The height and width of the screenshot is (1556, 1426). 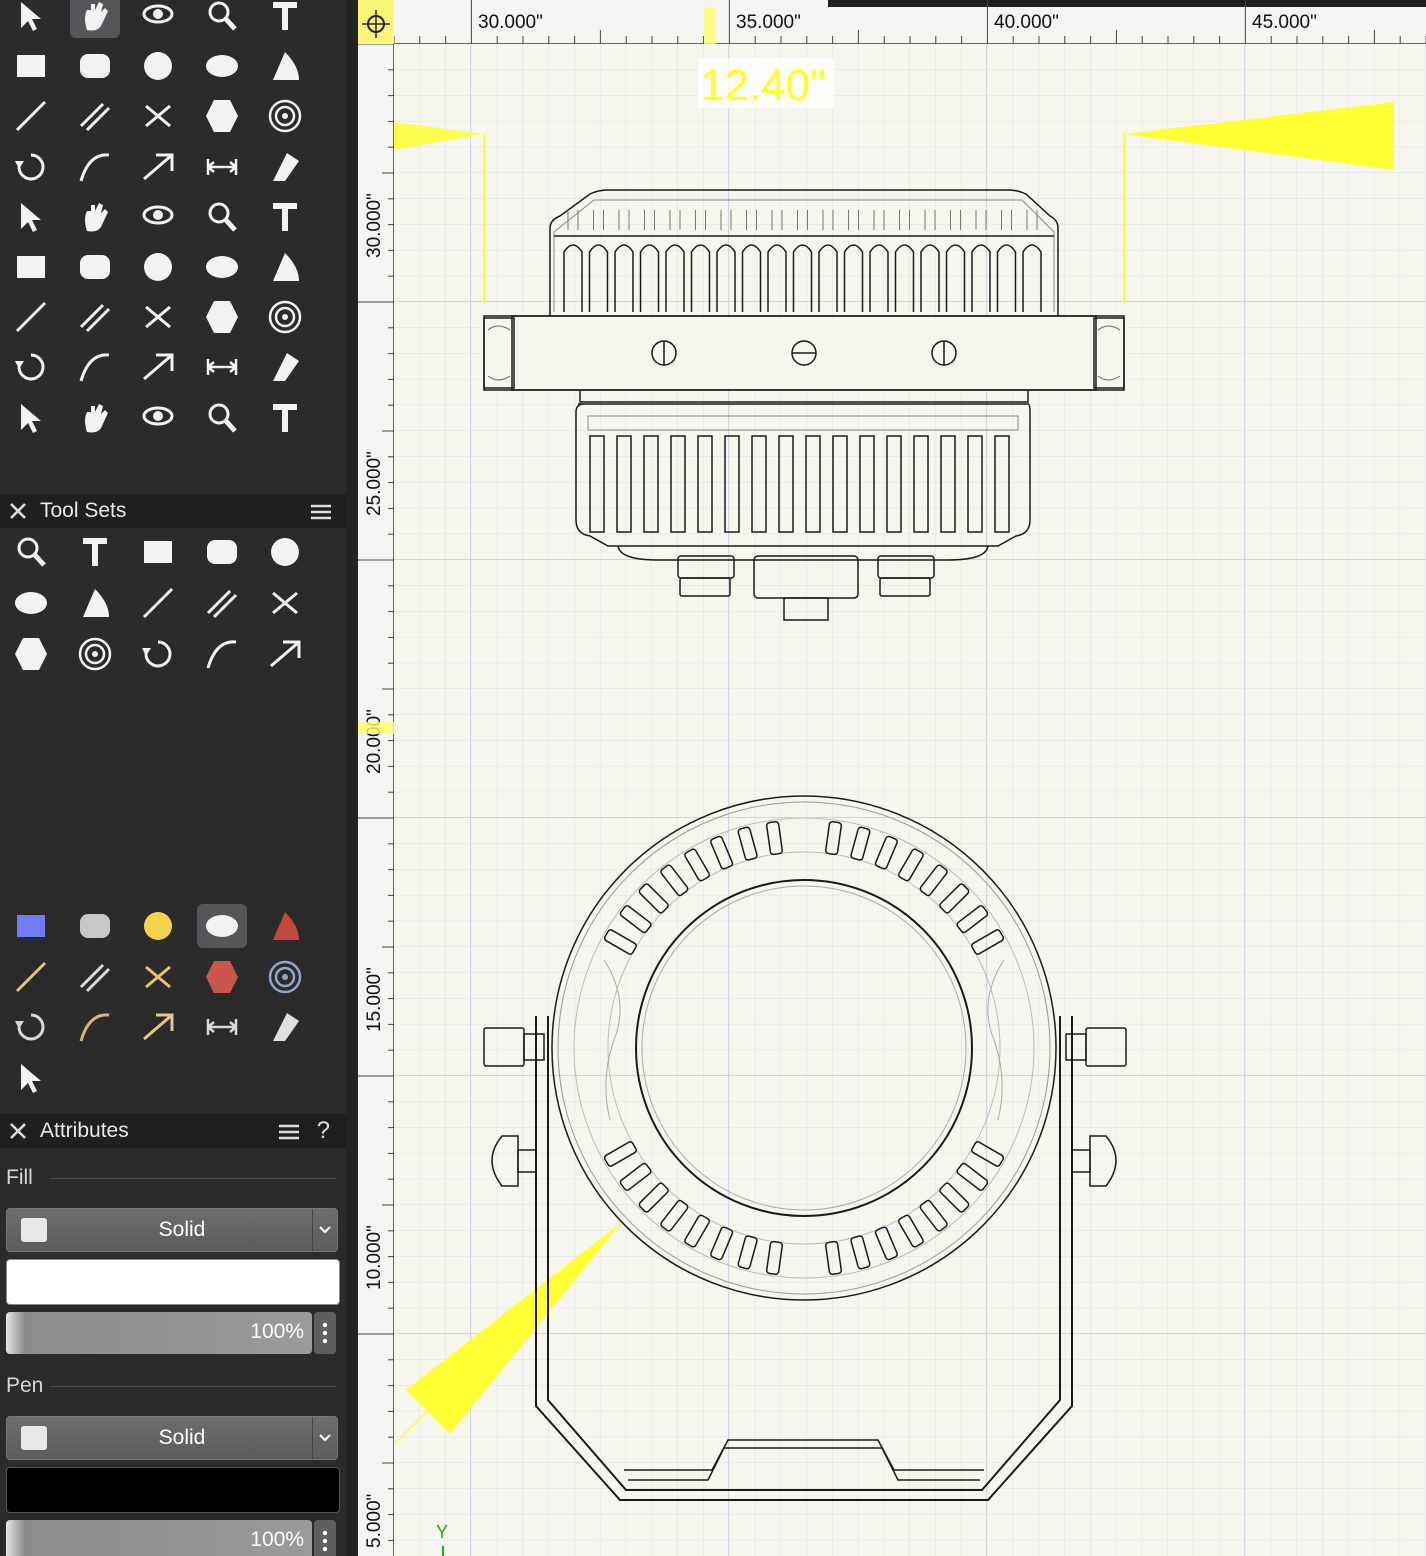 I want to click on straight-truss-tool-icon, so click(x=222, y=552).